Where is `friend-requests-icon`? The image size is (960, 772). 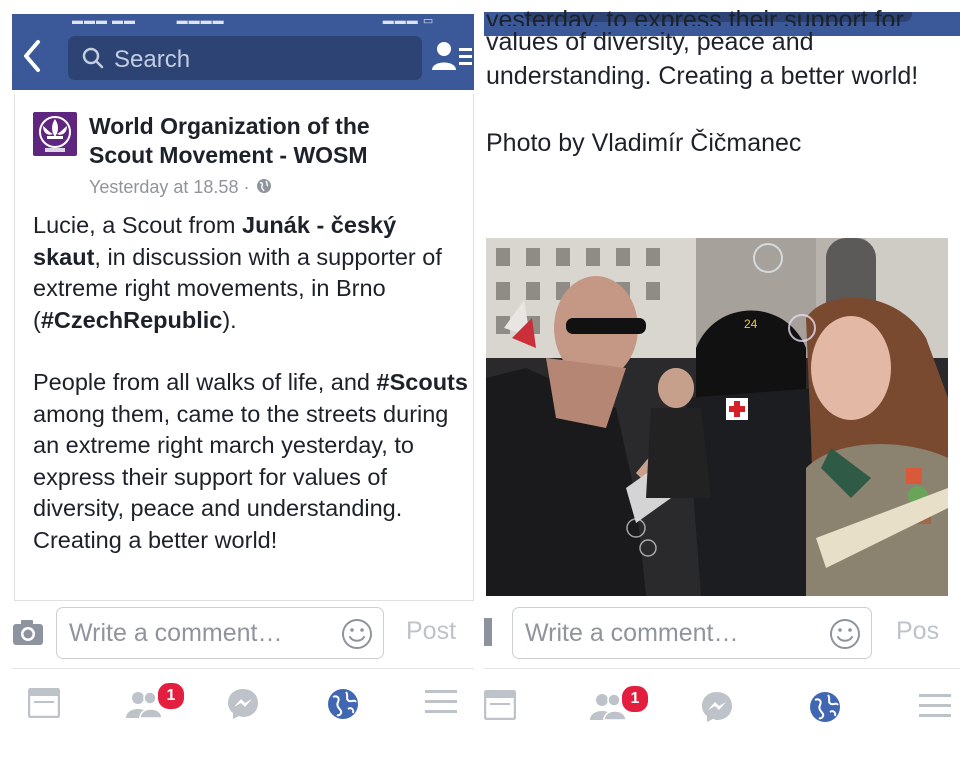 friend-requests-icon is located at coordinates (452, 58).